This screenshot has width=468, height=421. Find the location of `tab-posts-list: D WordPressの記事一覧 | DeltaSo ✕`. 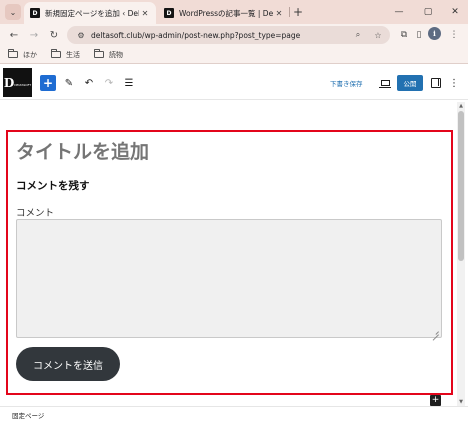

tab-posts-list: D WordPressの記事一覧 | DeltaSo ✕ is located at coordinates (224, 13).